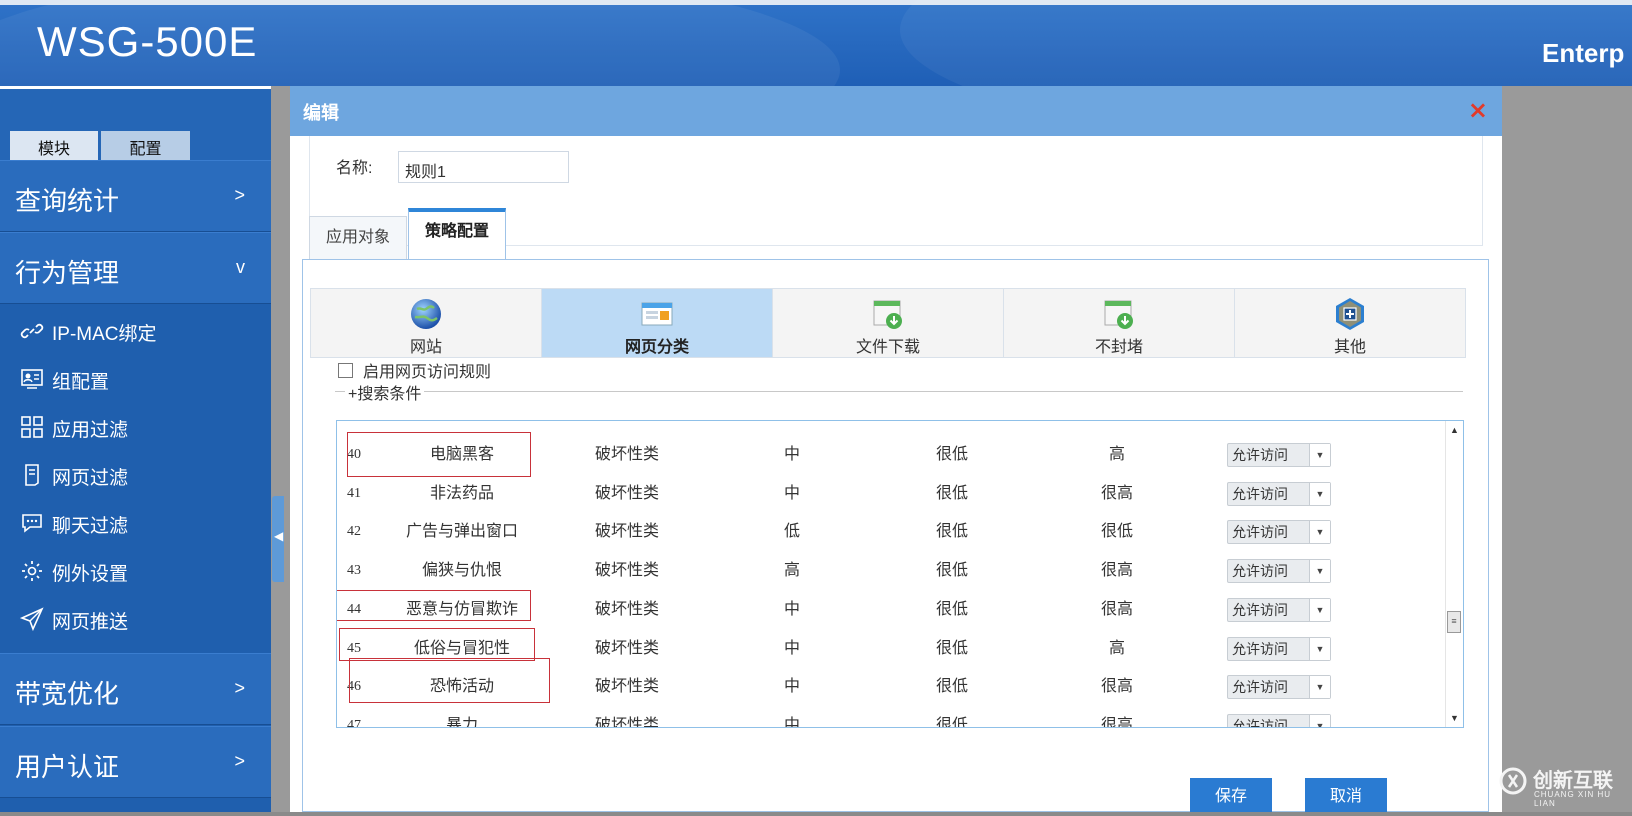  What do you see at coordinates (1454, 574) in the screenshot?
I see `table-scrollbar: ▲ ≡ ▼` at bounding box center [1454, 574].